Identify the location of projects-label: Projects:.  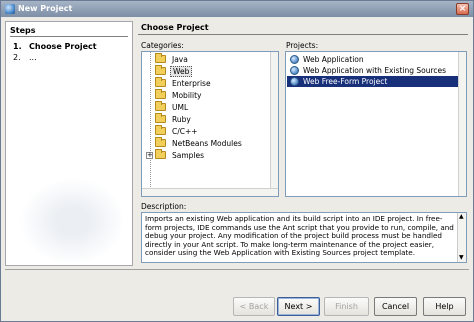
(302, 45).